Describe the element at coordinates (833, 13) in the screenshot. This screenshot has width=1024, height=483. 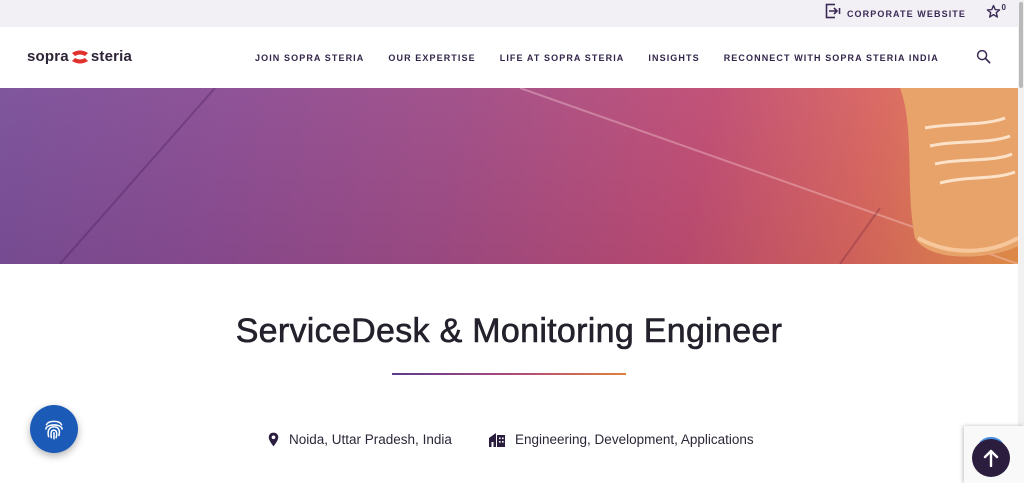
I see `exit-arrow-icon` at that location.